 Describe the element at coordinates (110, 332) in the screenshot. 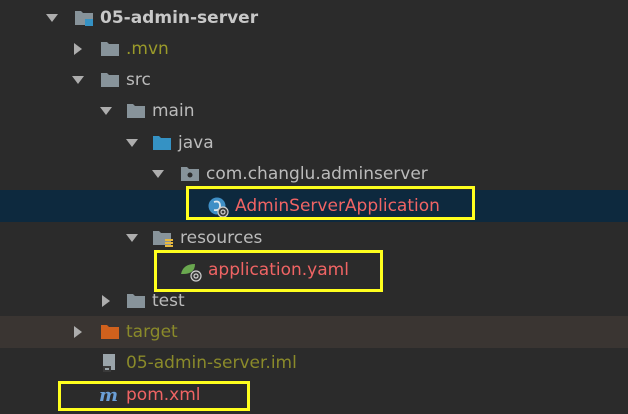

I see `excluded-folder-icon` at that location.